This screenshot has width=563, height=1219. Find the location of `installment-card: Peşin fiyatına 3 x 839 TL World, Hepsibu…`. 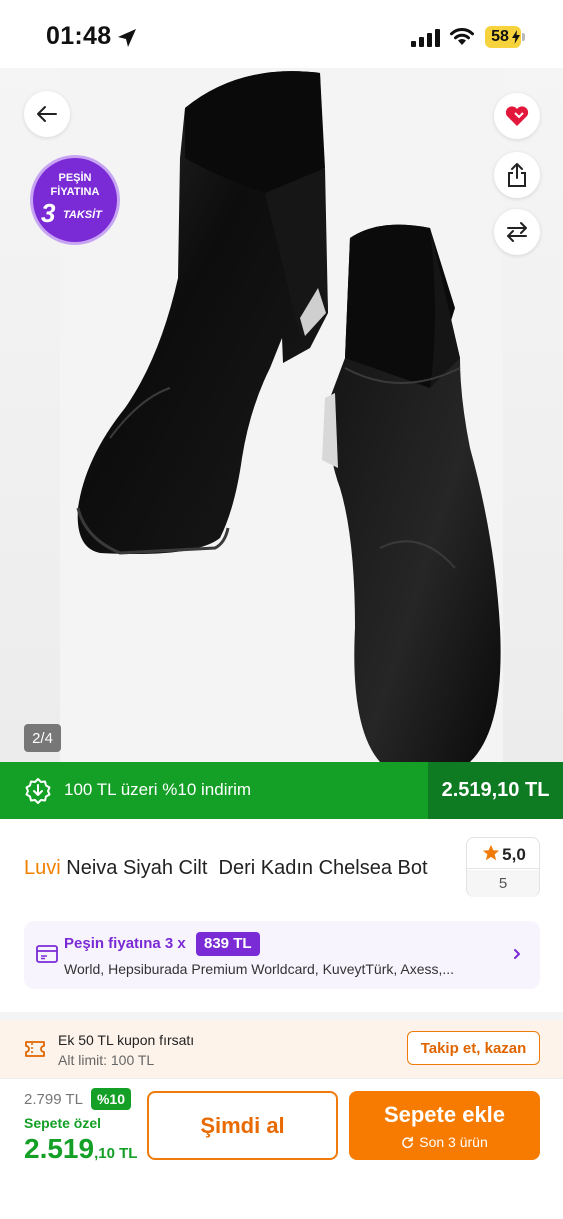

installment-card: Peşin fiyatına 3 x 839 TL World, Hepsibu… is located at coordinates (282, 955).